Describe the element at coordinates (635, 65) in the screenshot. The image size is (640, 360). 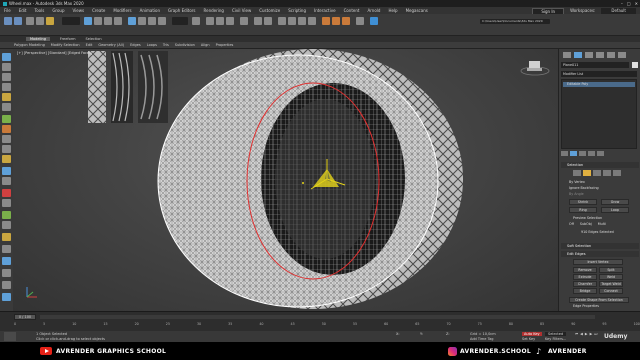
I see `object-color-swatch` at that location.